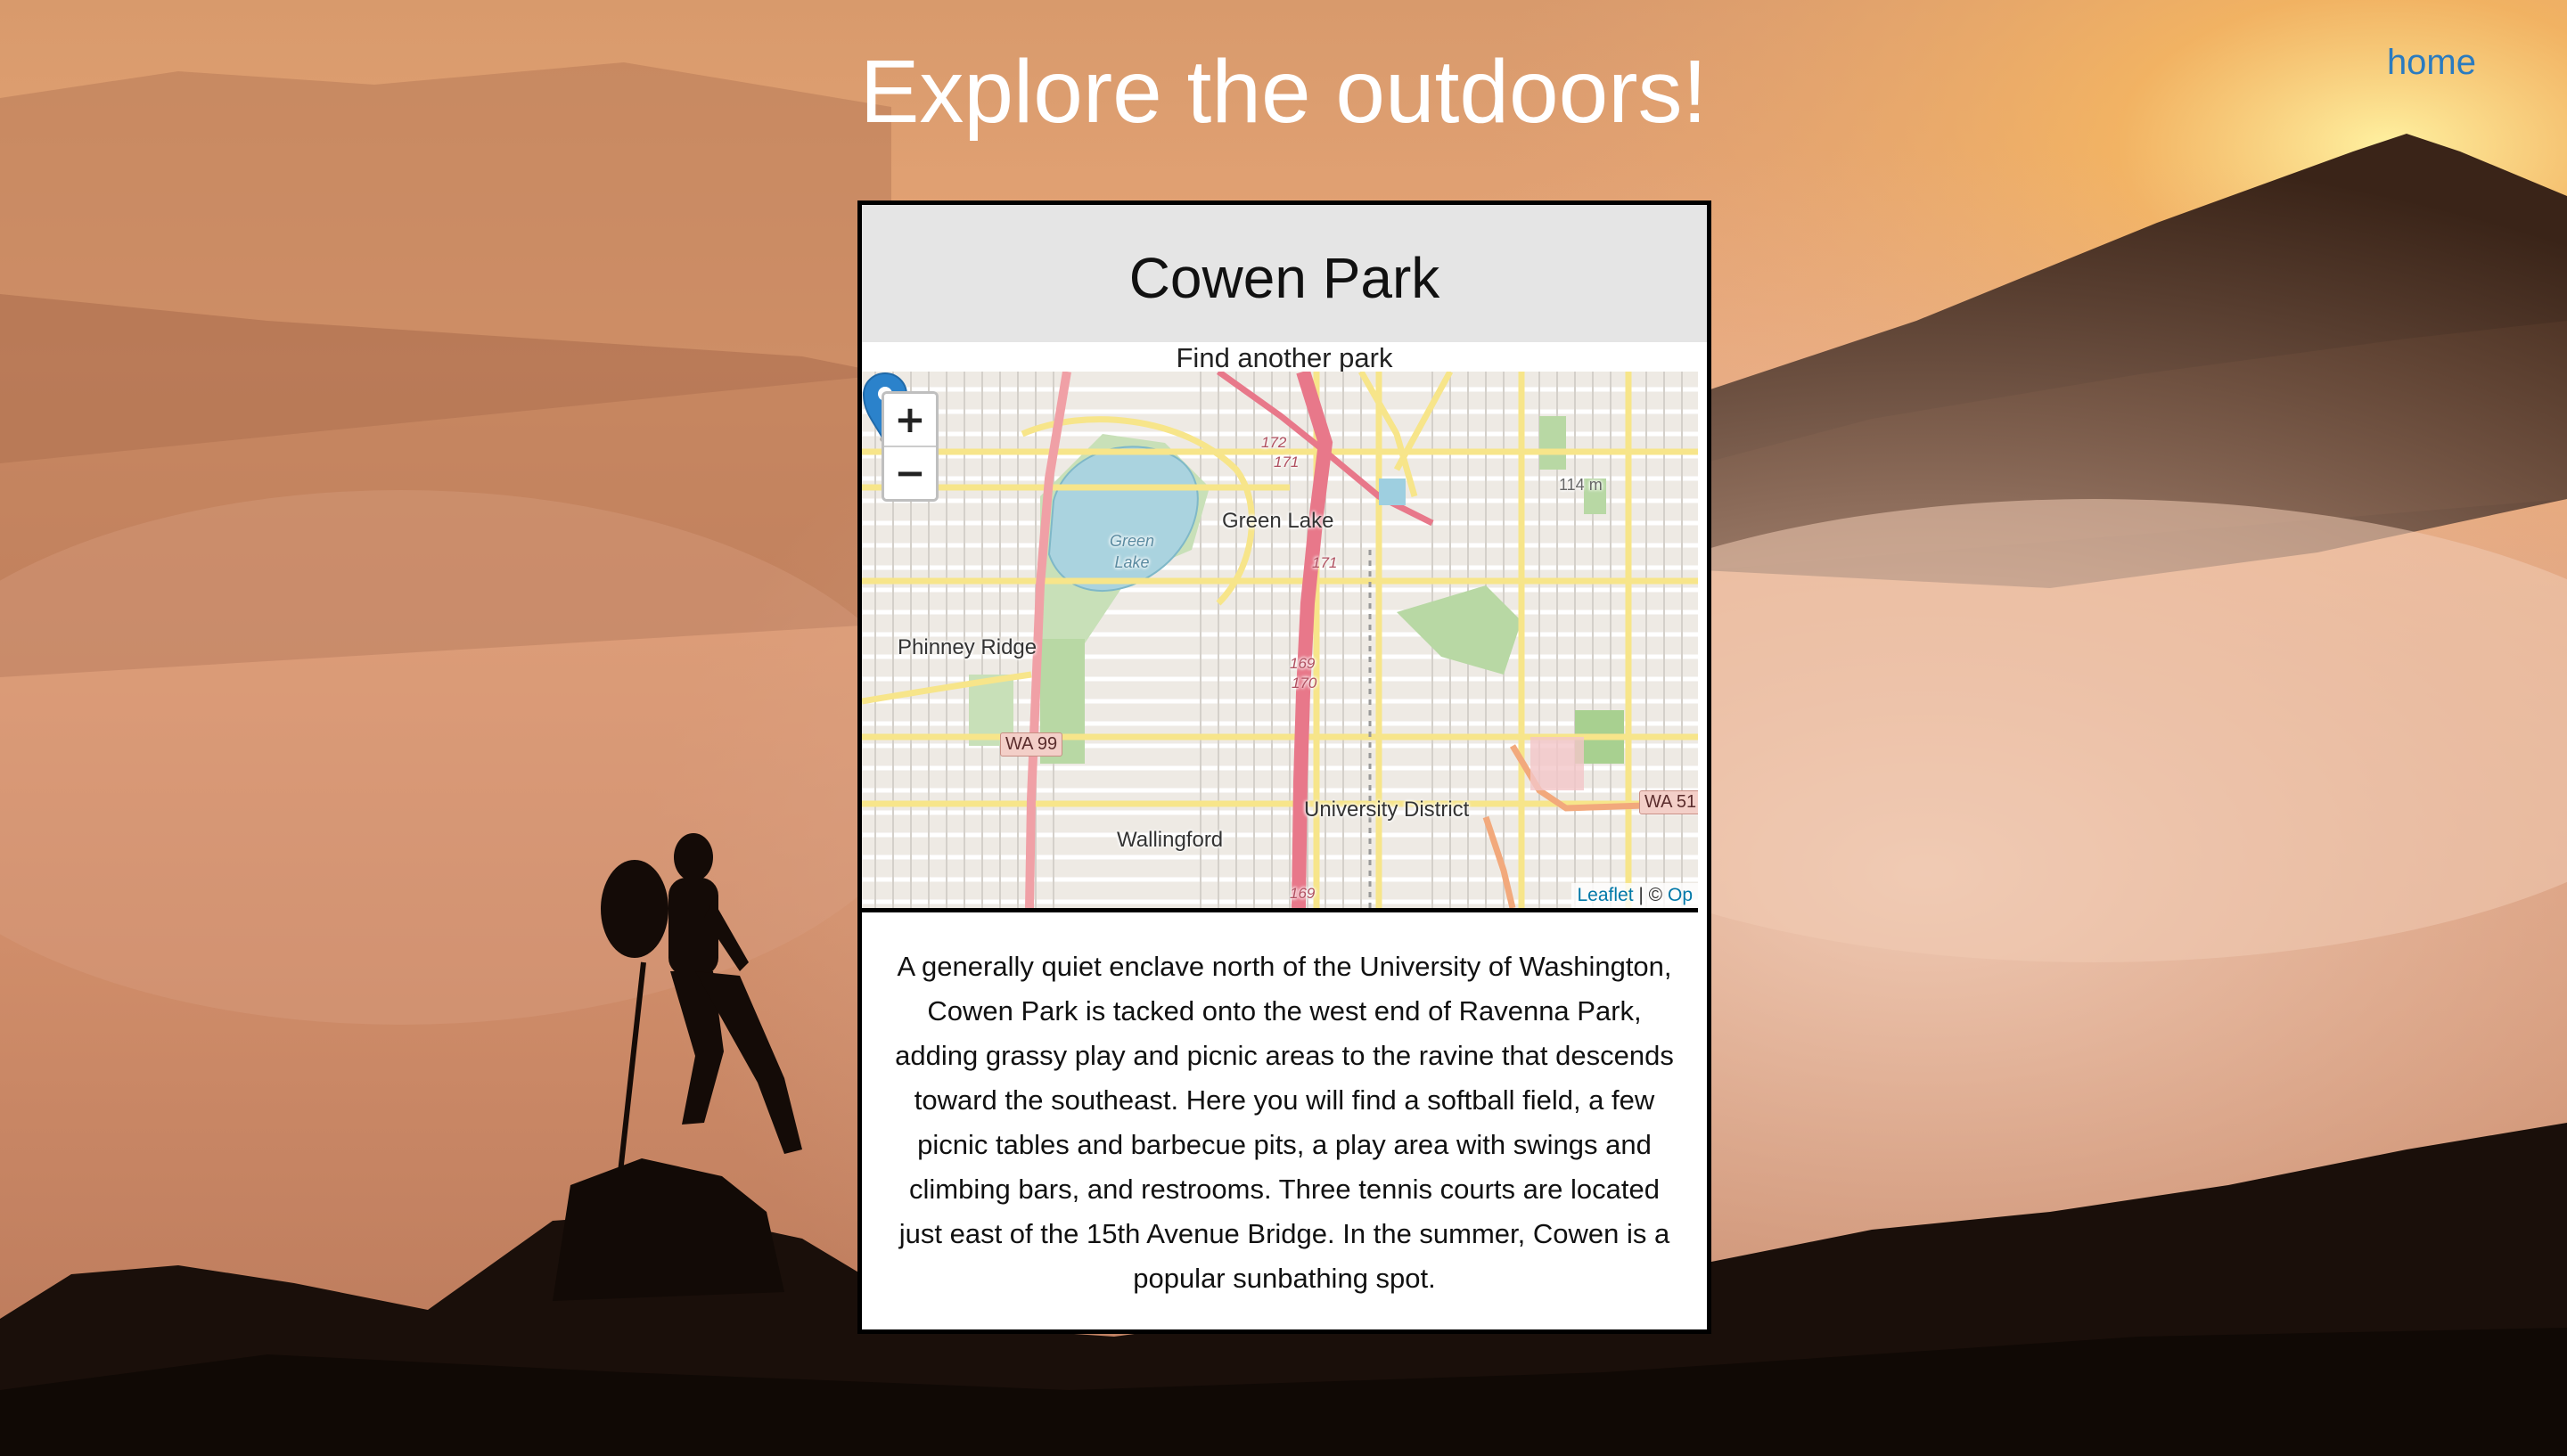  Describe the element at coordinates (1284, 358) in the screenshot. I see `find-another-park-link: Find another park` at that location.